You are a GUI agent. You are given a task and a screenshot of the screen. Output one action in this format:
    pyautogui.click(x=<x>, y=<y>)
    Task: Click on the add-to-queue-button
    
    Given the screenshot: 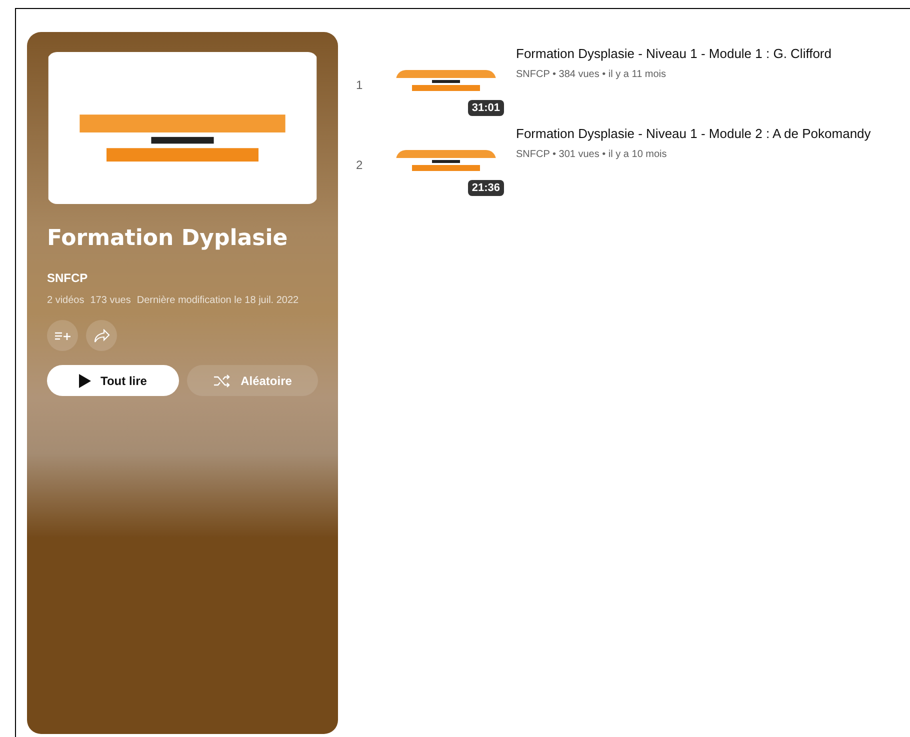 What is the action you would take?
    pyautogui.click(x=62, y=335)
    